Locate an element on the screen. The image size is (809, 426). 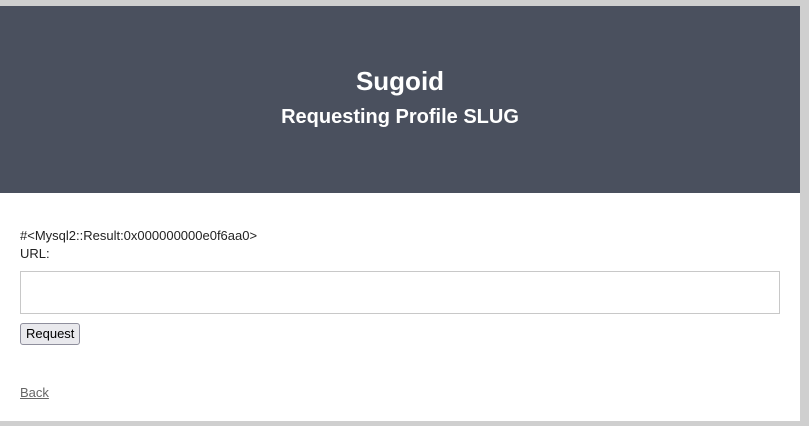
site-title: Sugoid is located at coordinates (400, 81).